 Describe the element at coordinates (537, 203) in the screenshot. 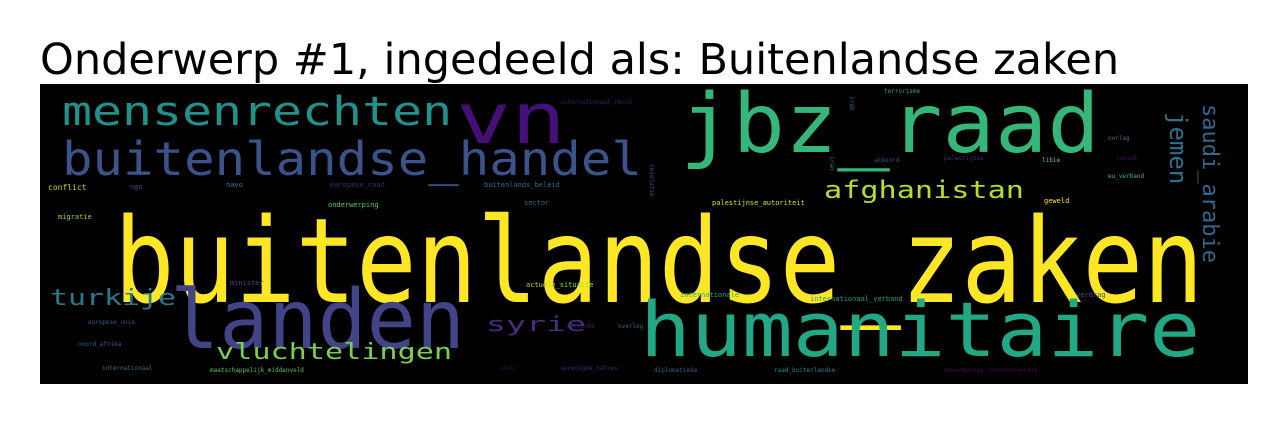

I see `word-sector: sector` at that location.